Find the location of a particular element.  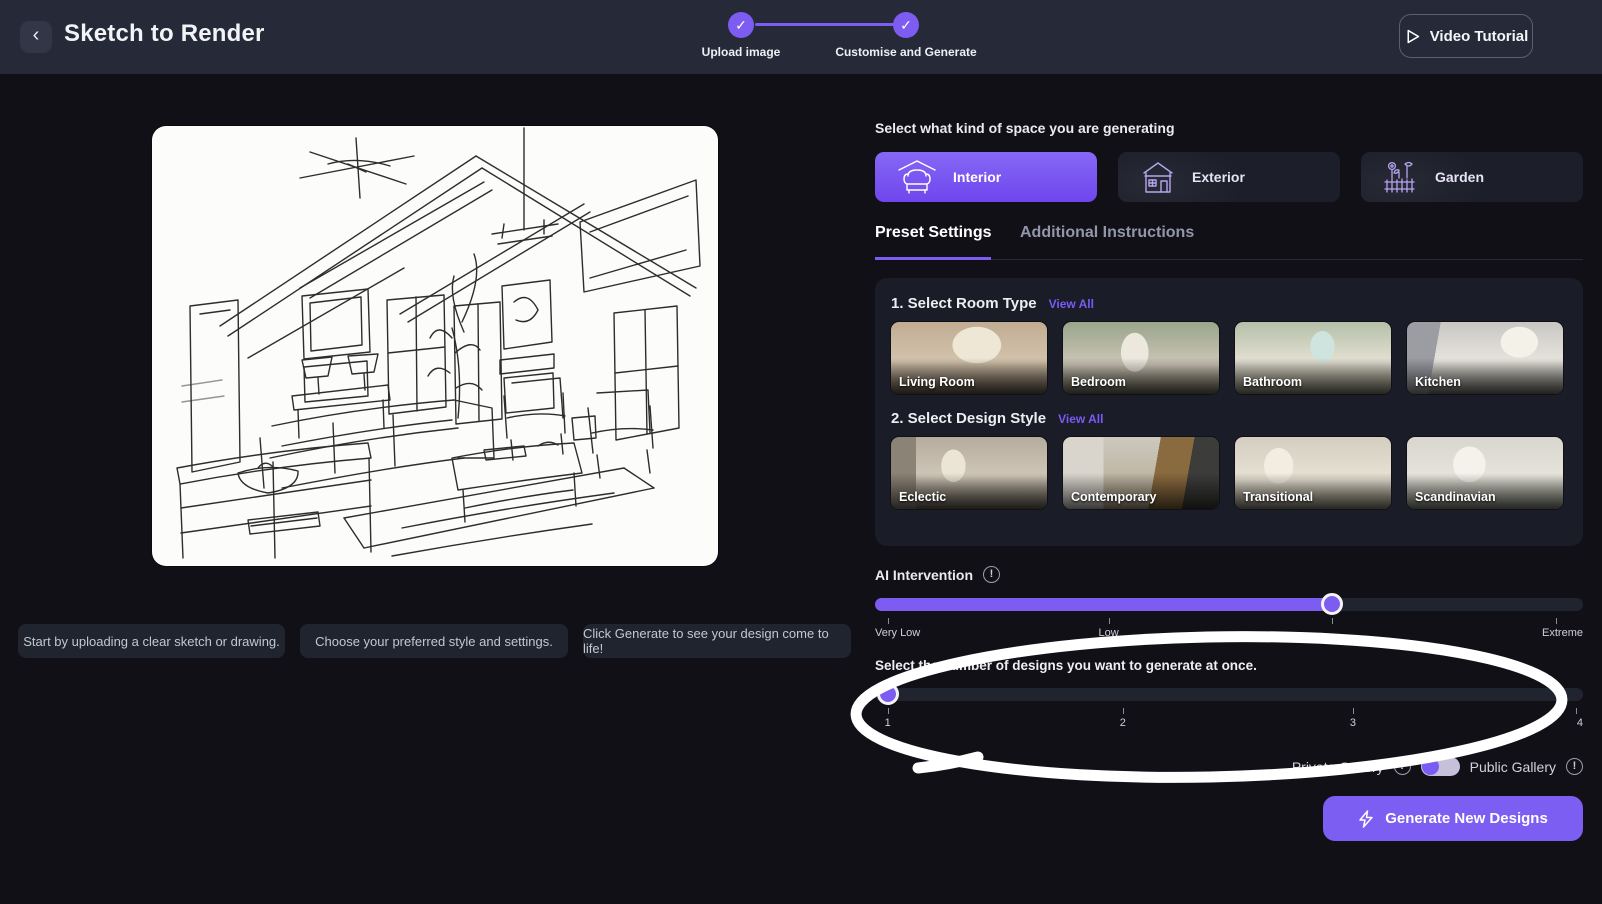

ai-slider-thumb is located at coordinates (1331, 604).